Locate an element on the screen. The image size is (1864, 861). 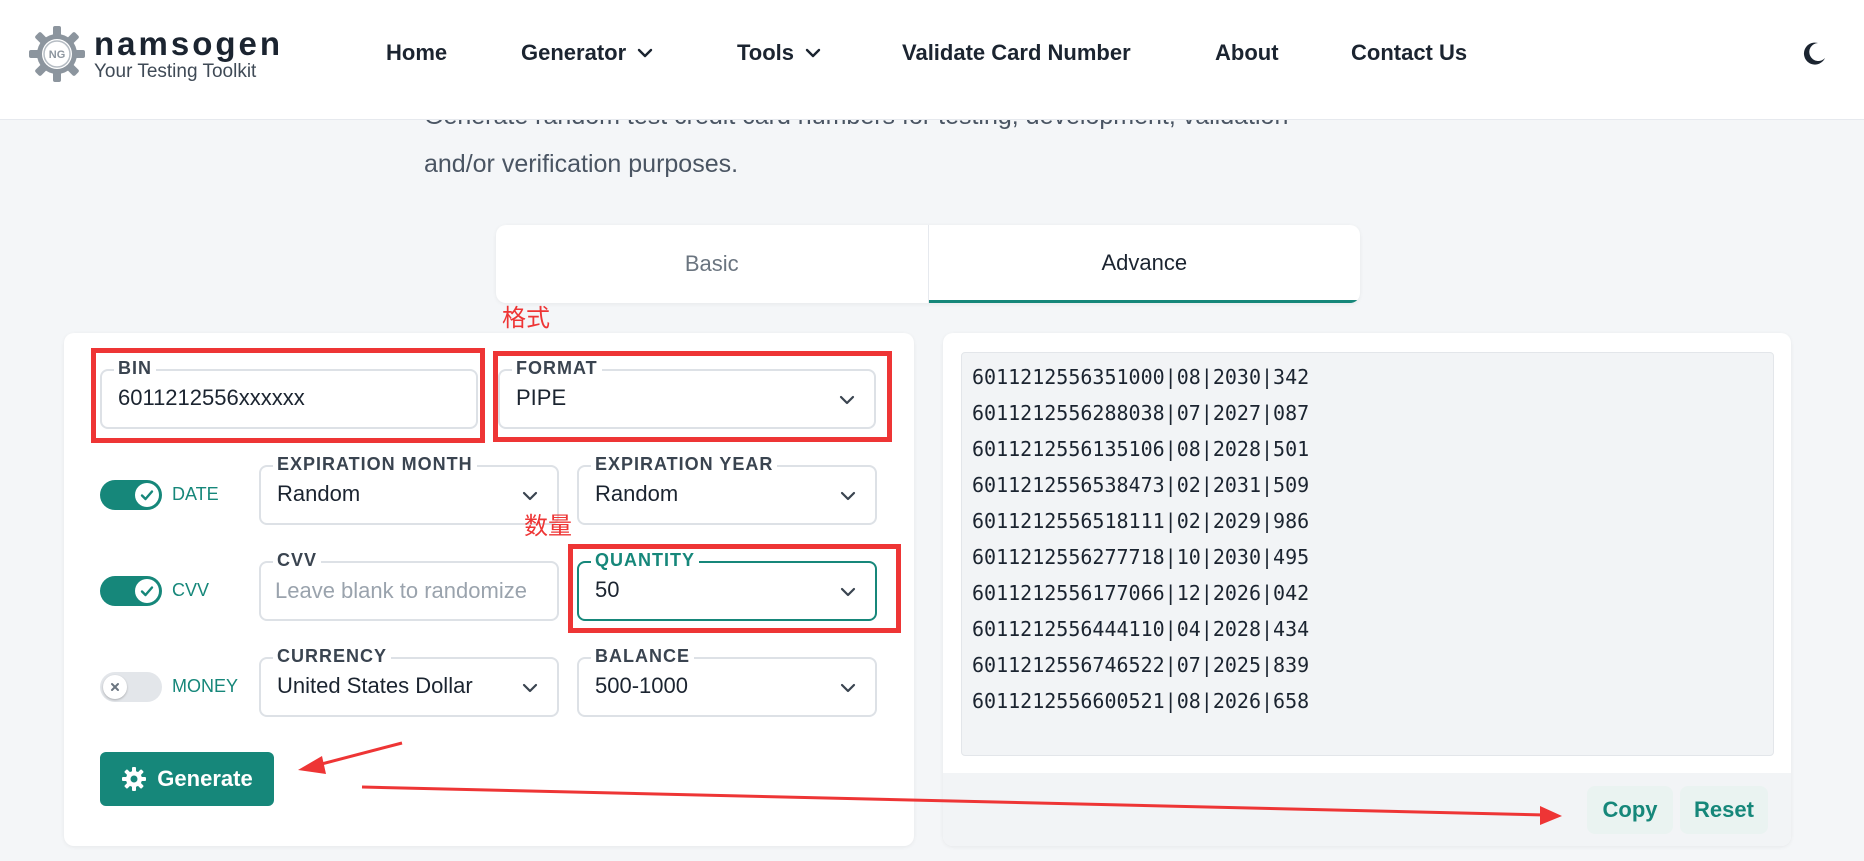
annotation-format-box is located at coordinates (692, 396).